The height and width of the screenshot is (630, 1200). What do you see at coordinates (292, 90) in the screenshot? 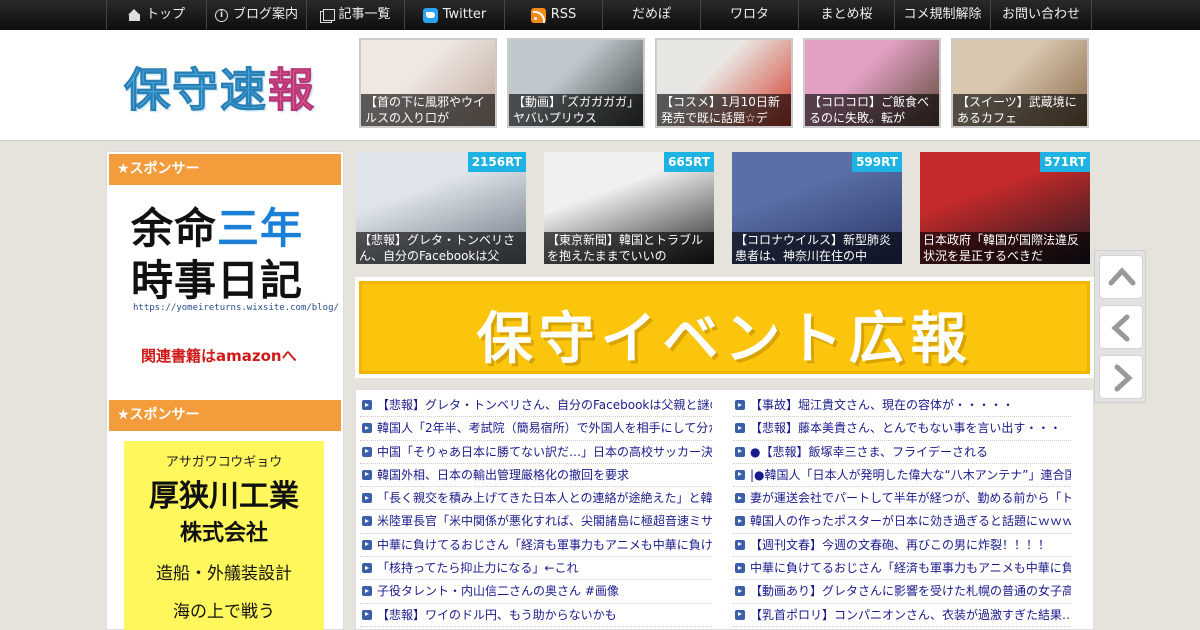
I see `logo-text-accent: 報` at bounding box center [292, 90].